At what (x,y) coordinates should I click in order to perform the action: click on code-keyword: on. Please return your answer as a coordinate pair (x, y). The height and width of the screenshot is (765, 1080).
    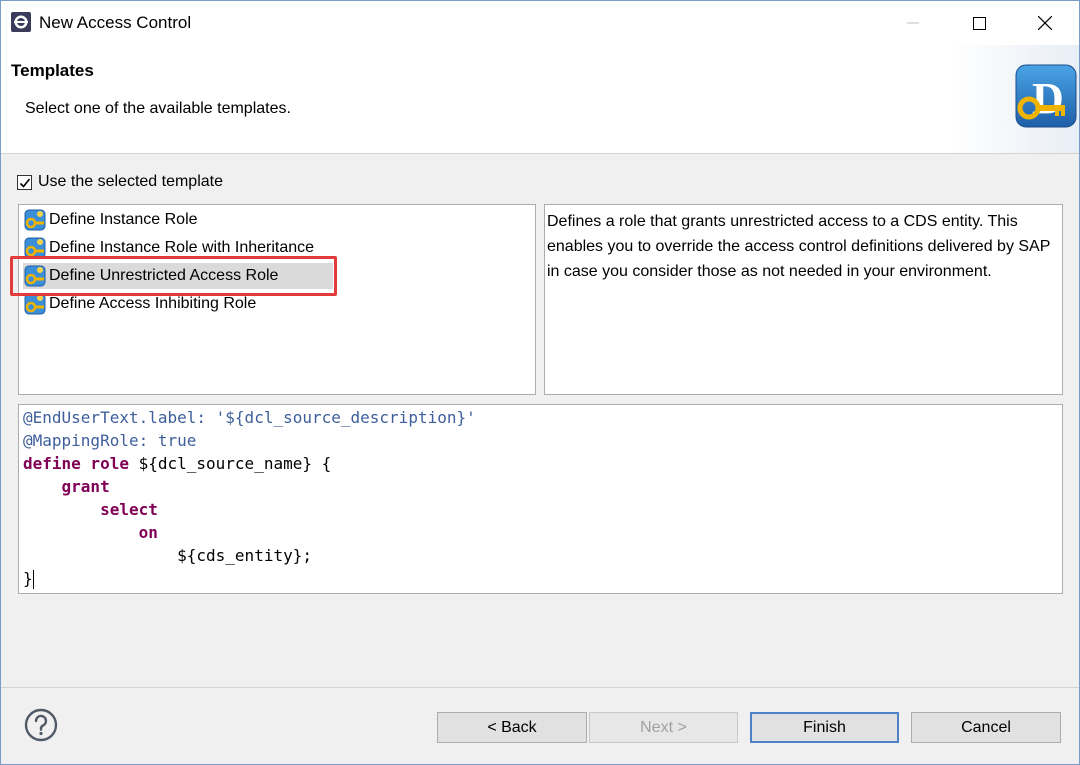
    Looking at the image, I should click on (148, 532).